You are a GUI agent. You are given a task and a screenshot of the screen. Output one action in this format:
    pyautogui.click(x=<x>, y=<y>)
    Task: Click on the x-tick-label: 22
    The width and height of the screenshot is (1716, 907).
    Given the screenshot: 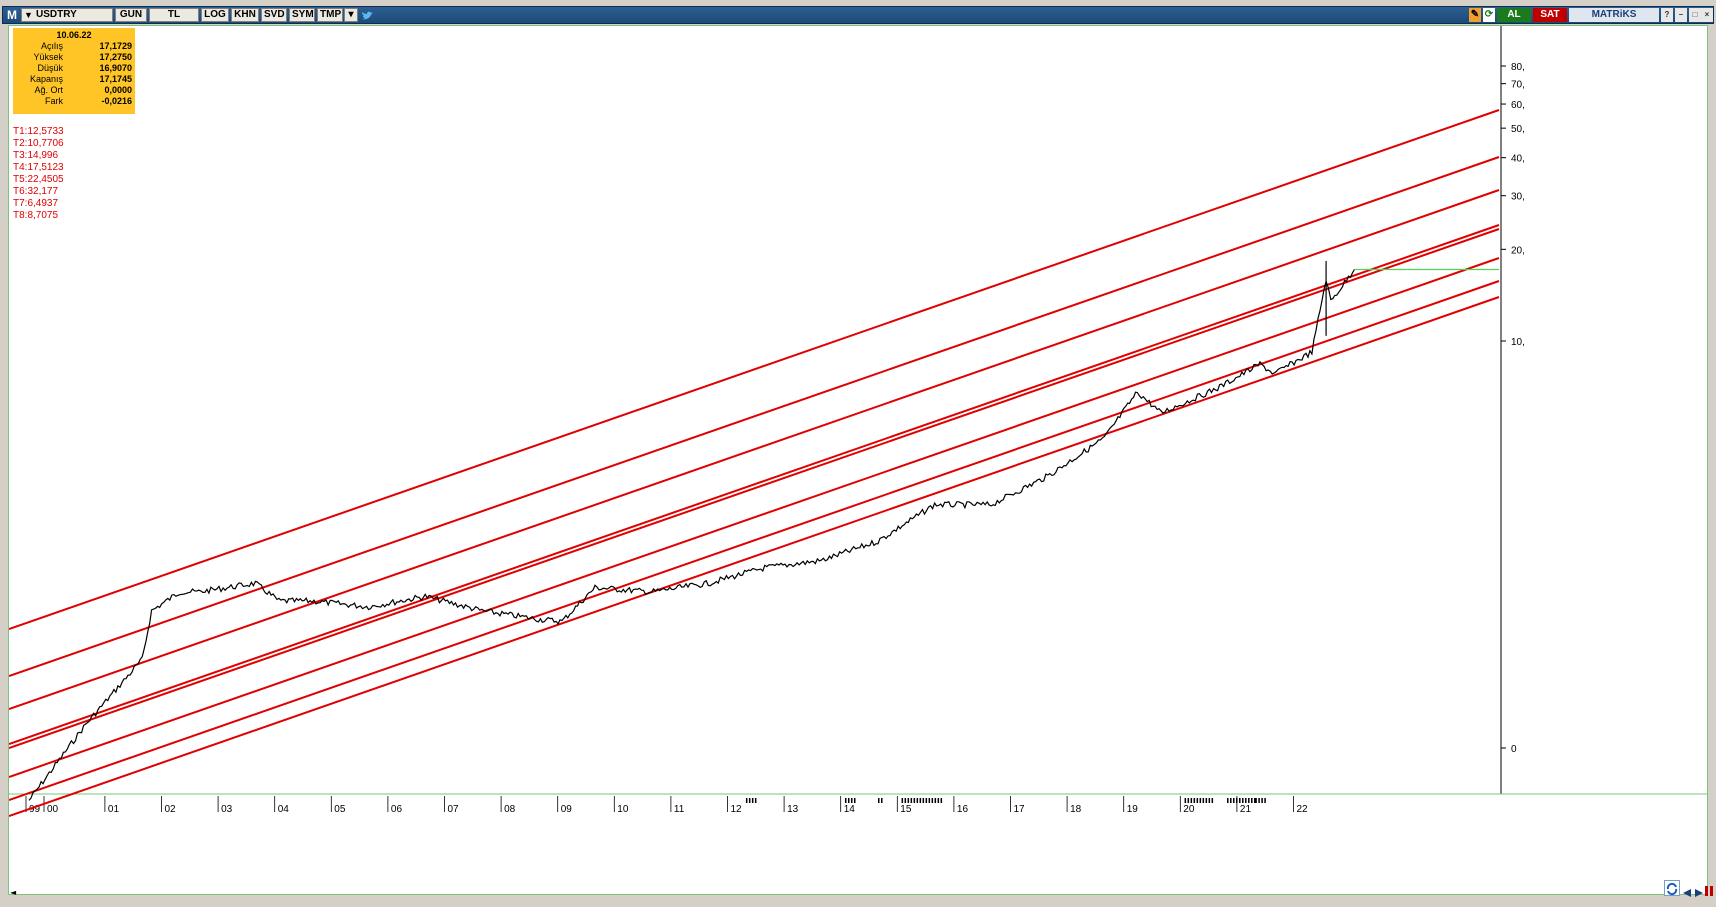 What is the action you would take?
    pyautogui.click(x=1303, y=809)
    